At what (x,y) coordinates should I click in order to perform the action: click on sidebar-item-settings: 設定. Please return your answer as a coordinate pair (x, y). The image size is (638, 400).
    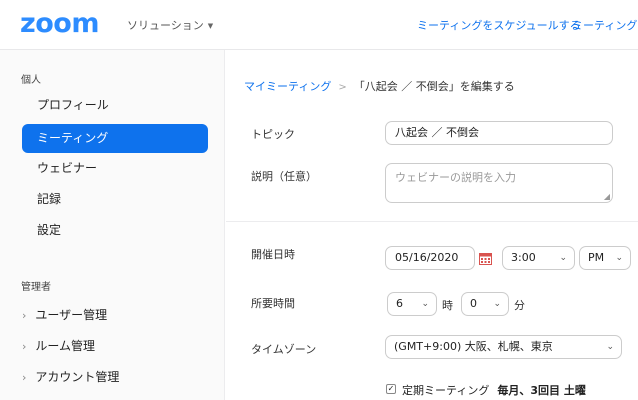
    Looking at the image, I should click on (115, 230).